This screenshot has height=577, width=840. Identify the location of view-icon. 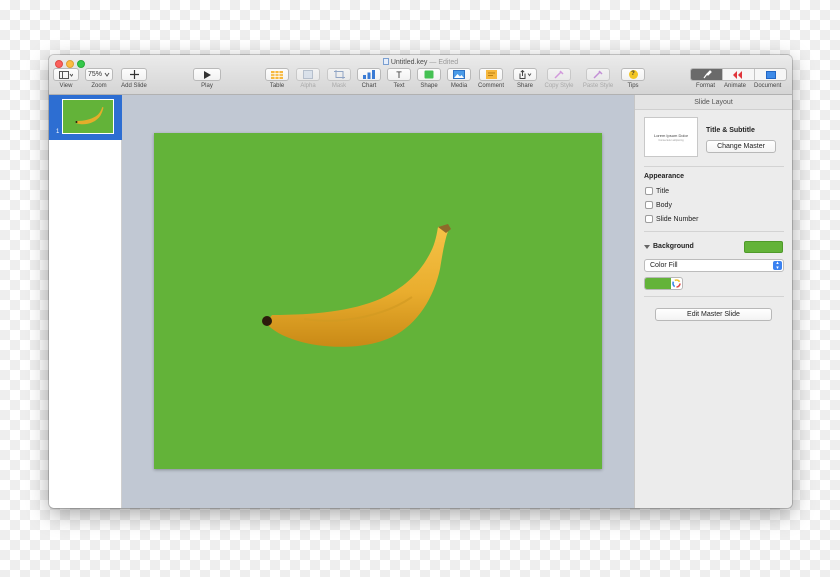
(66, 74).